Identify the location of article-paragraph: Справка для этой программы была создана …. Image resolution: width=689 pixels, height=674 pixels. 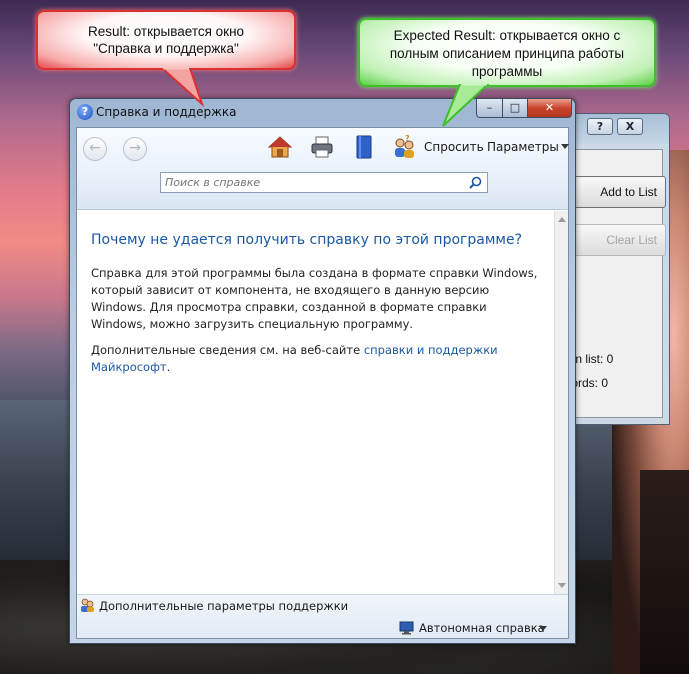
(314, 298).